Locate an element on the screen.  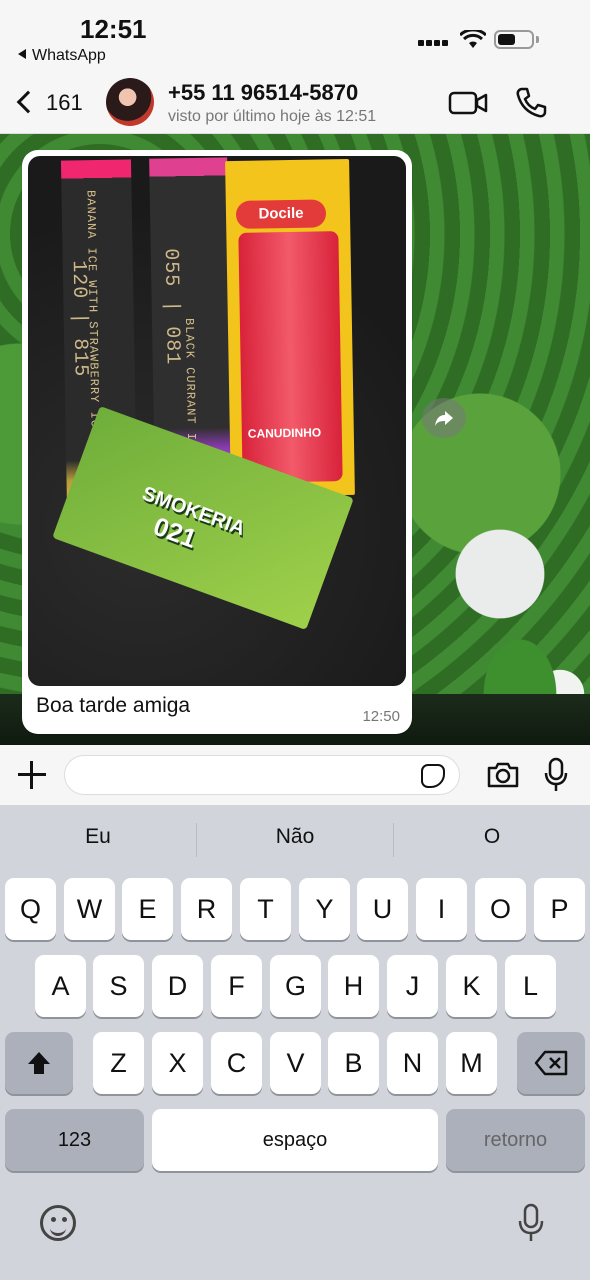
candy-brand: Docile is located at coordinates (281, 214).